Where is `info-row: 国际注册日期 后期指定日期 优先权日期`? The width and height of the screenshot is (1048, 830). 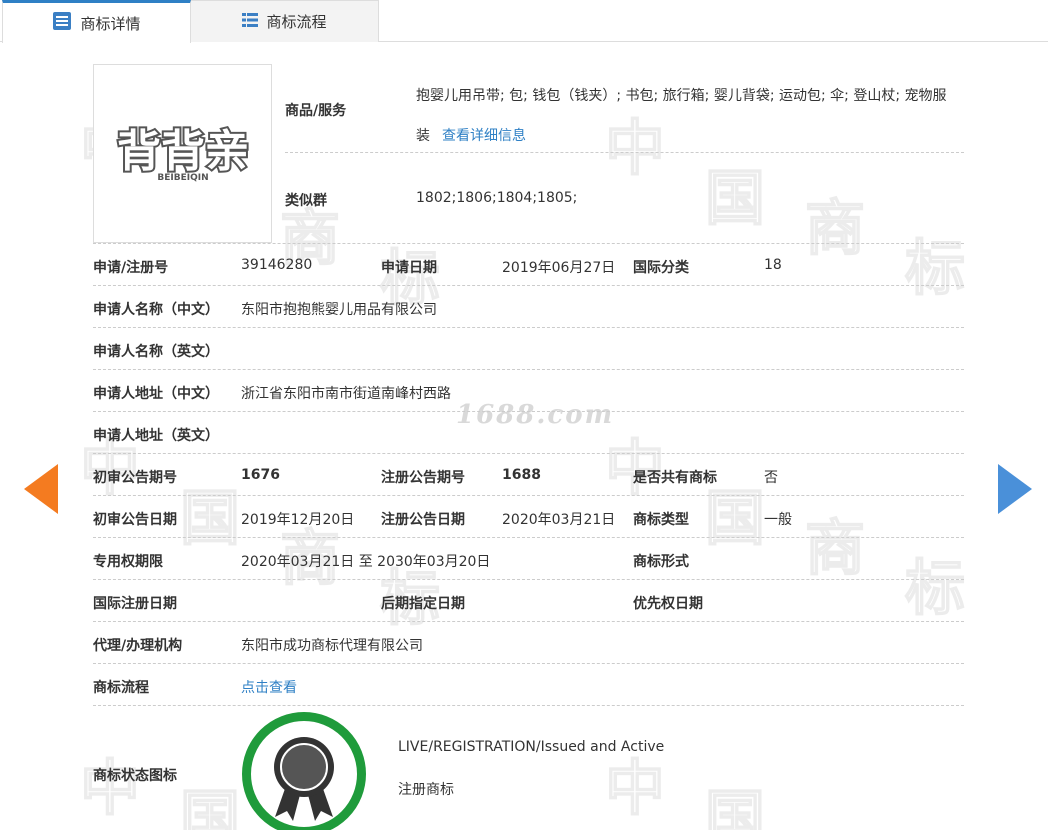 info-row: 国际注册日期 后期指定日期 优先权日期 is located at coordinates (528, 600).